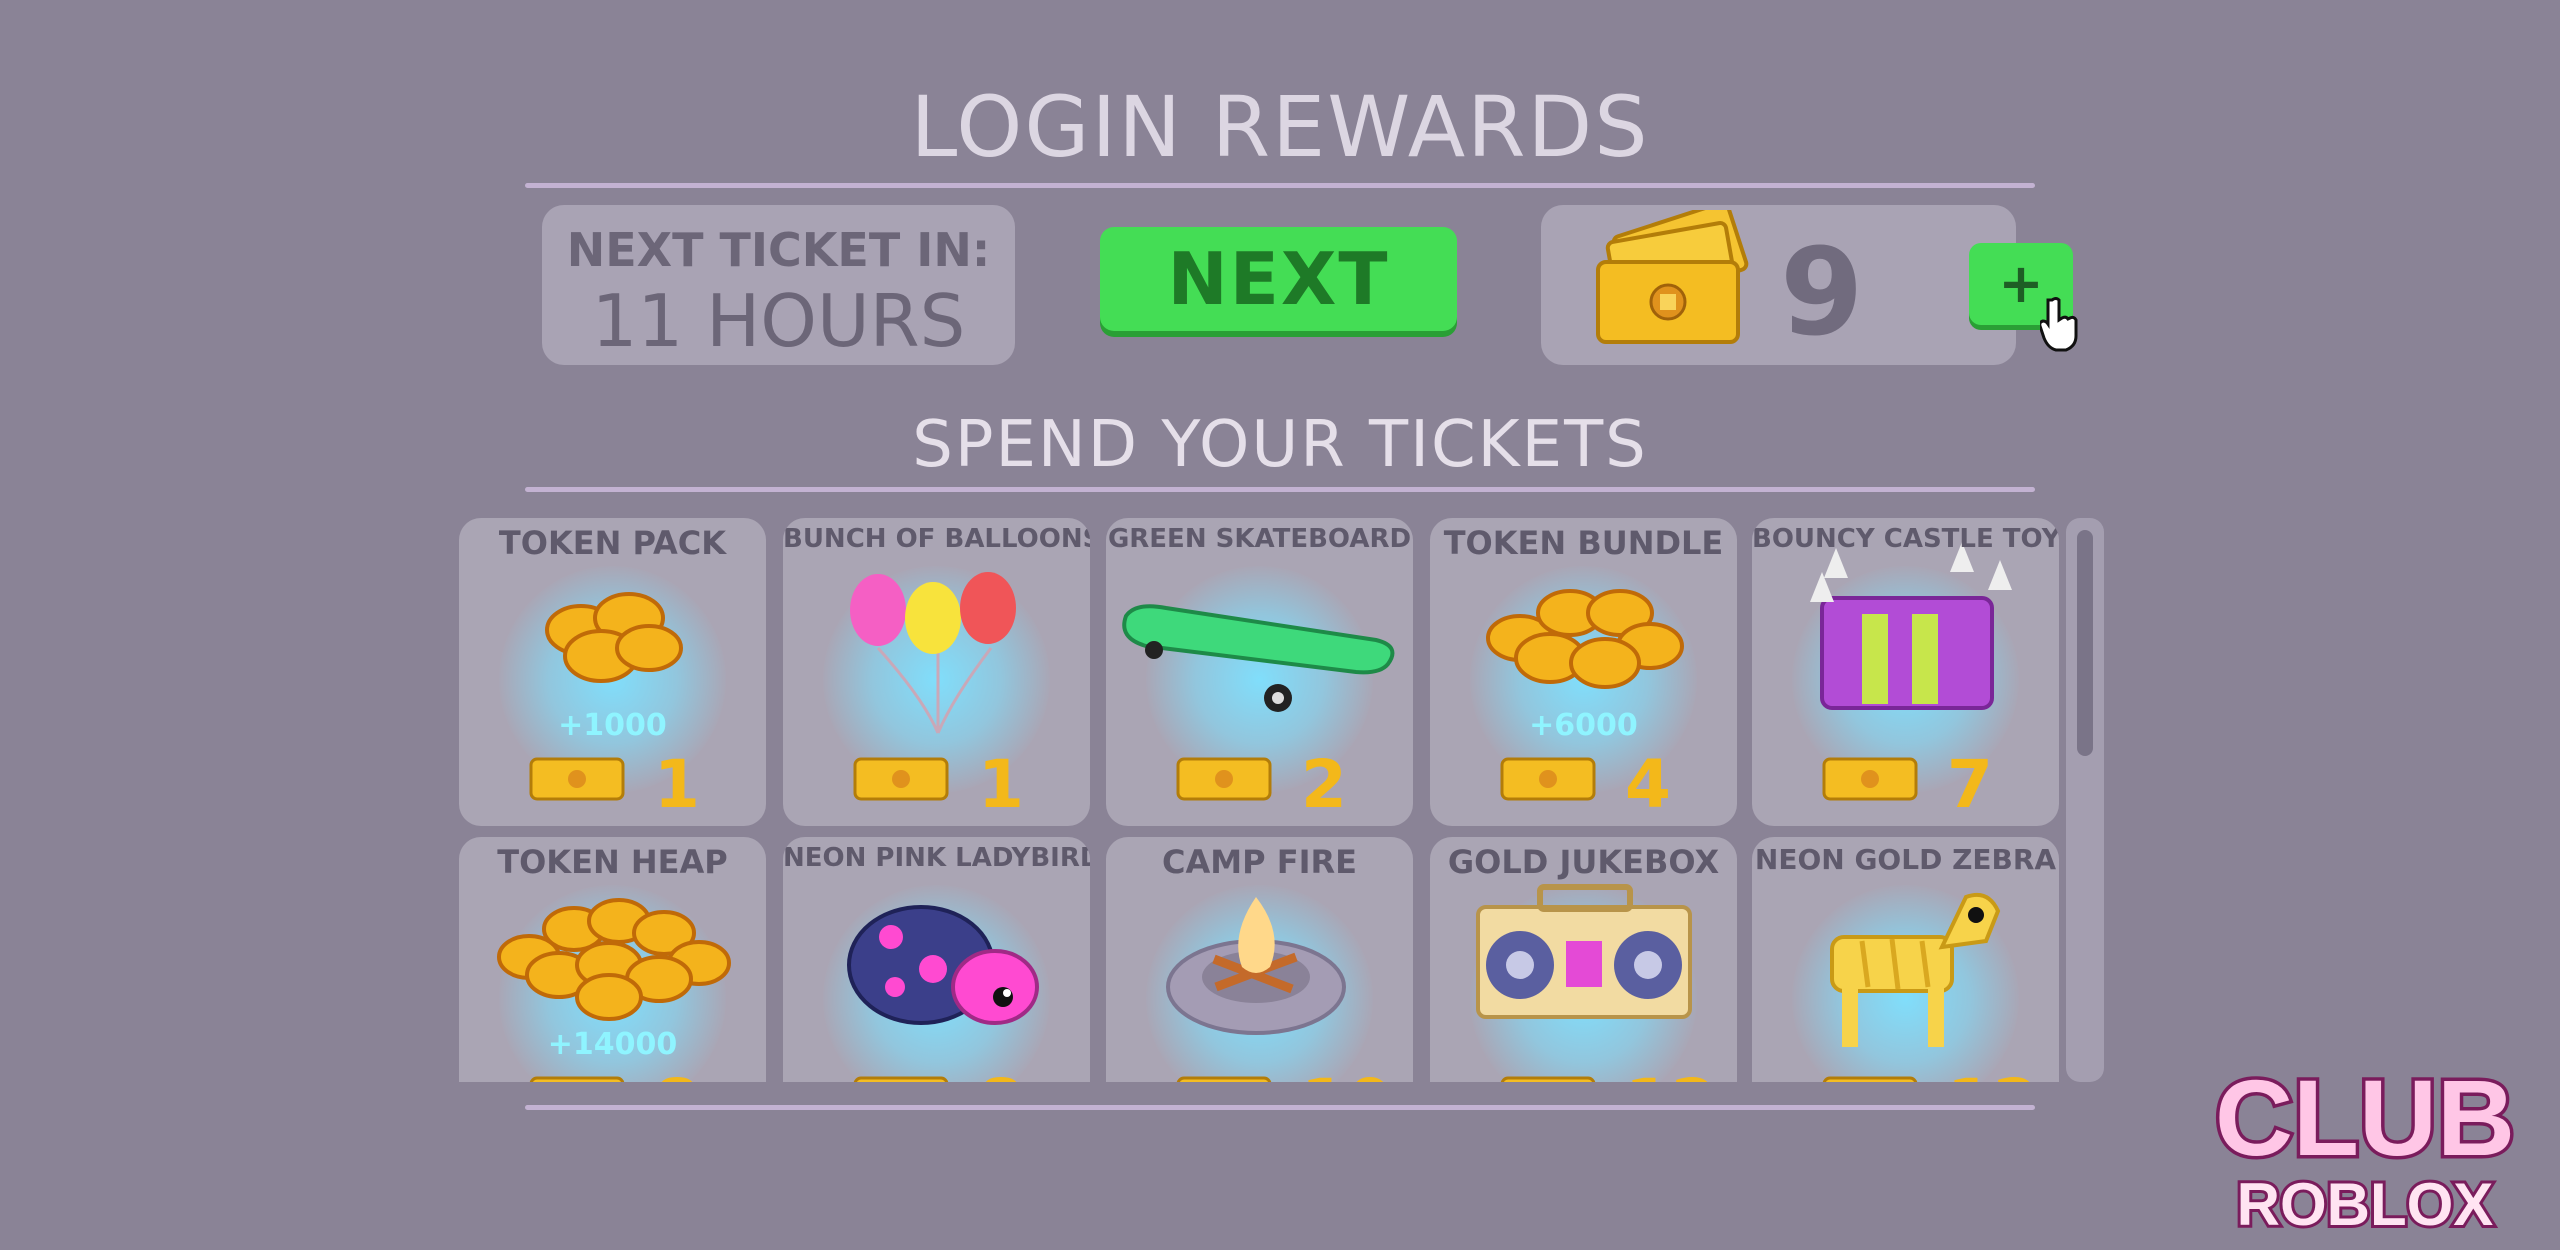 This screenshot has height=1250, width=2560. I want to click on scrollbar-thumb, so click(2085, 643).